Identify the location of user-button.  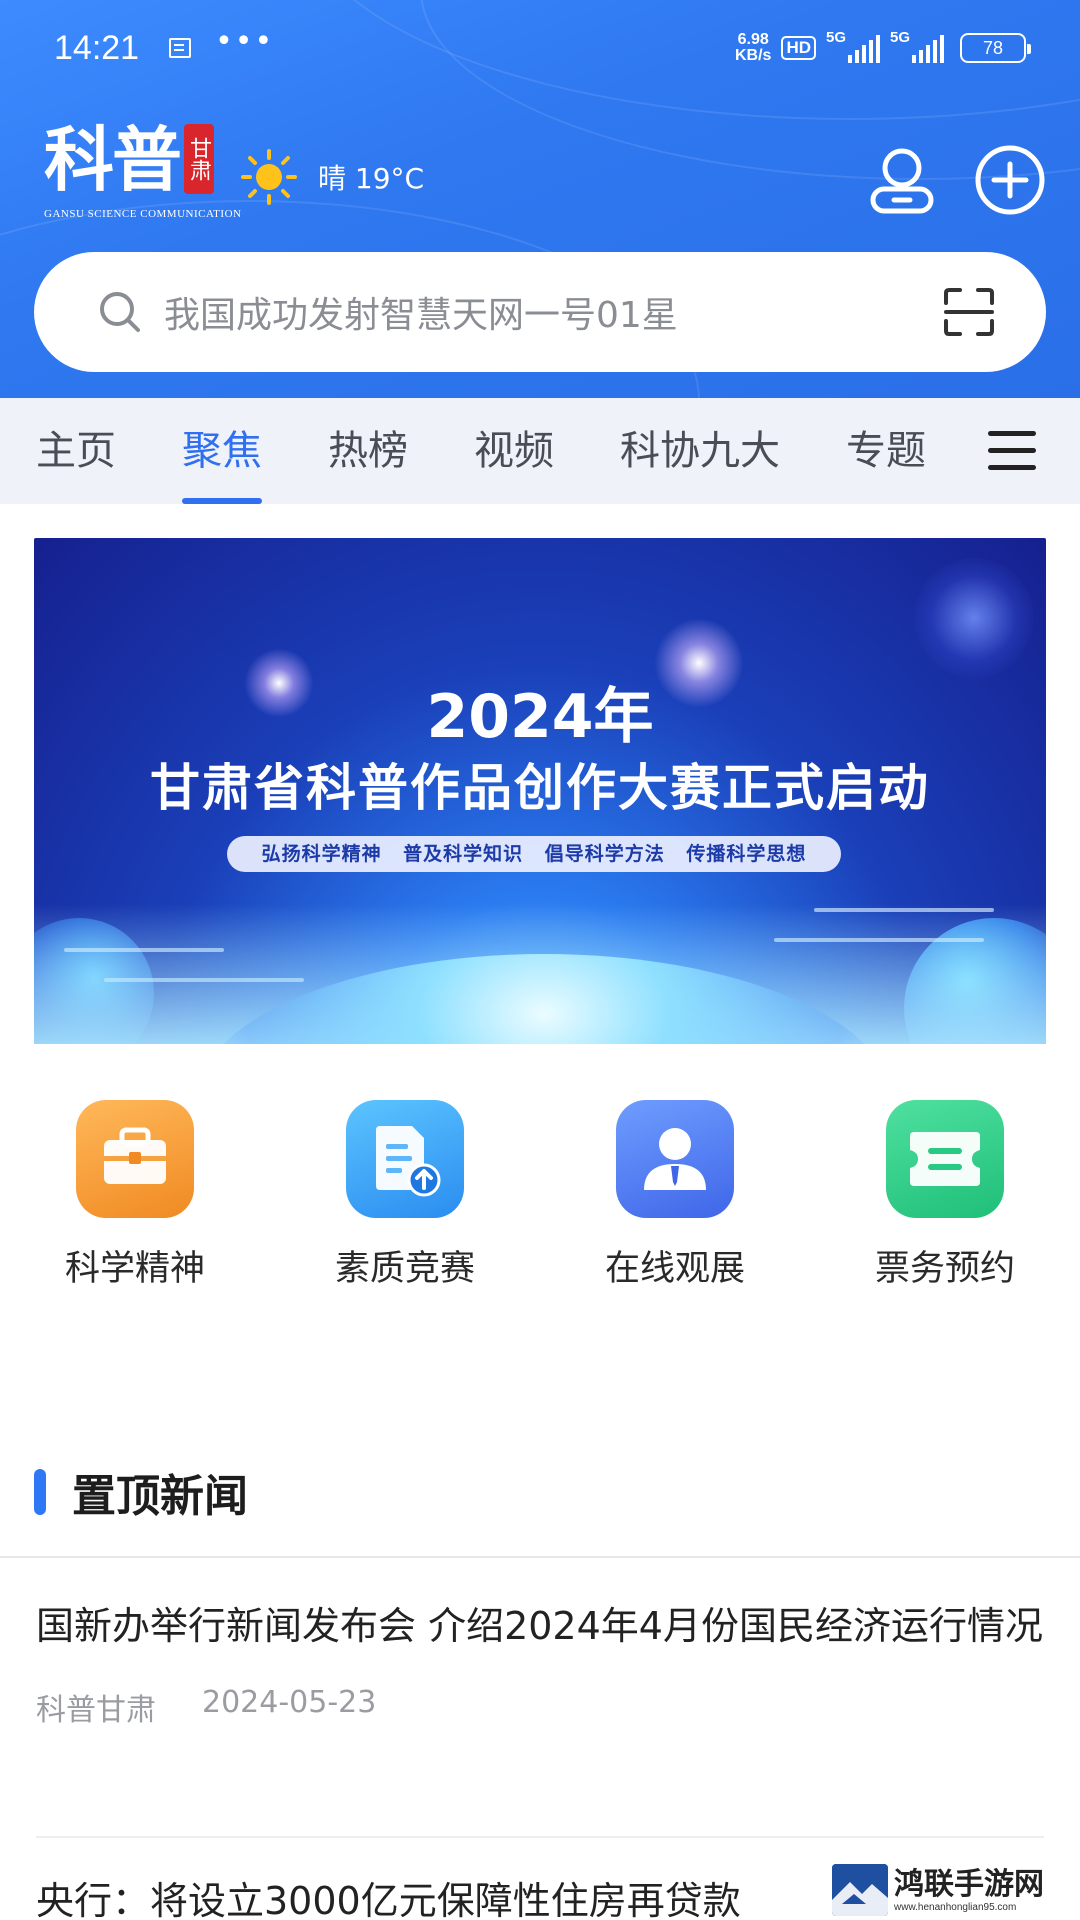
(902, 180).